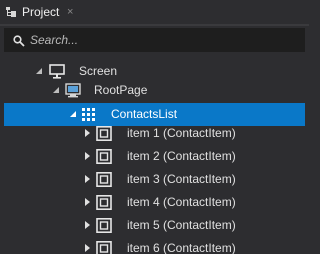  What do you see at coordinates (181, 247) in the screenshot?
I see `tree-node-label: item 6 (ContactItem)` at bounding box center [181, 247].